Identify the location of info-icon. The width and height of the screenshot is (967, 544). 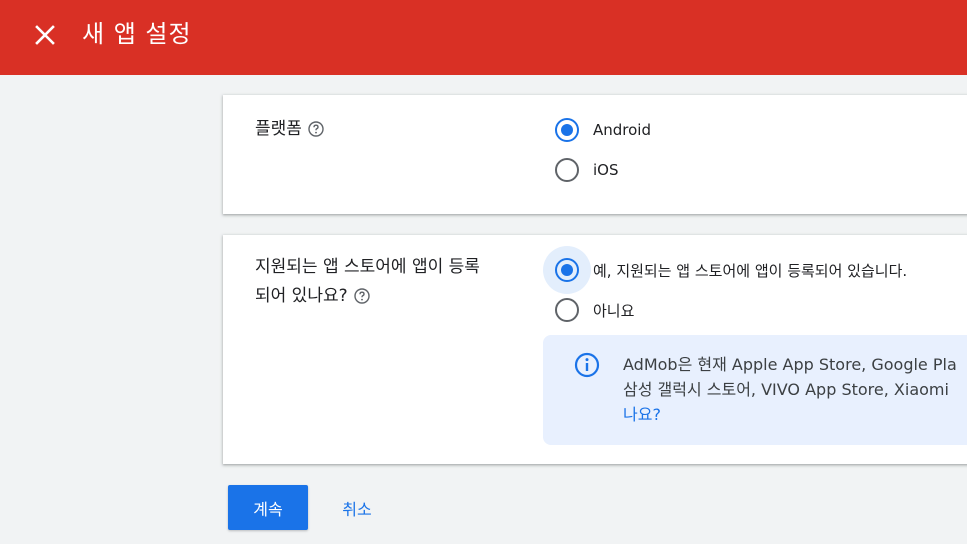
(587, 365).